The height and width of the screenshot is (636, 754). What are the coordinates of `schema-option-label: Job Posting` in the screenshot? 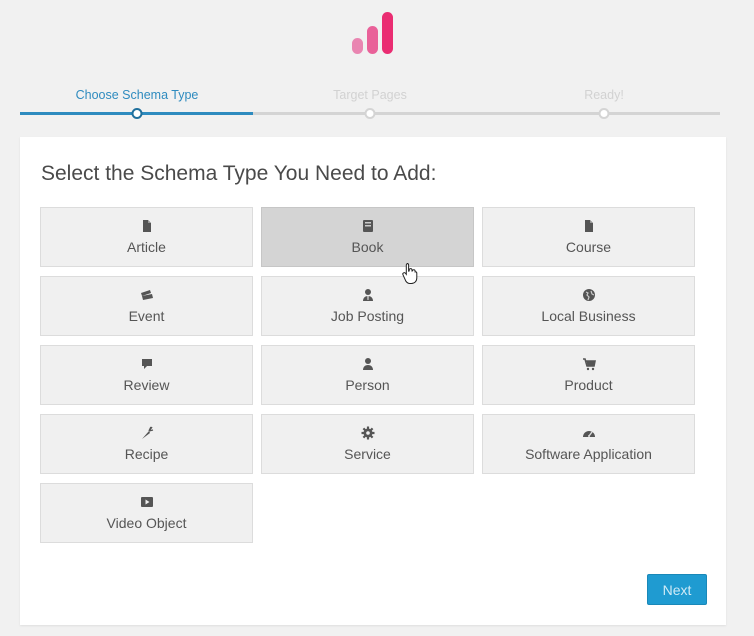 It's located at (367, 316).